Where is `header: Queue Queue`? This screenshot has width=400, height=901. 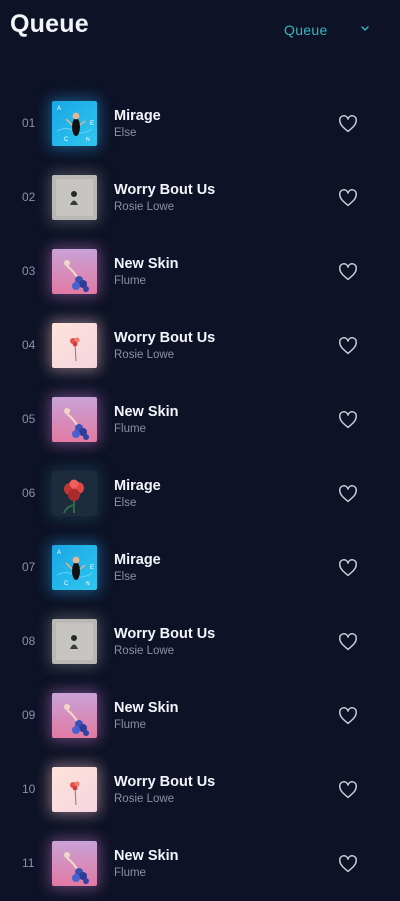 header: Queue Queue is located at coordinates (200, 30).